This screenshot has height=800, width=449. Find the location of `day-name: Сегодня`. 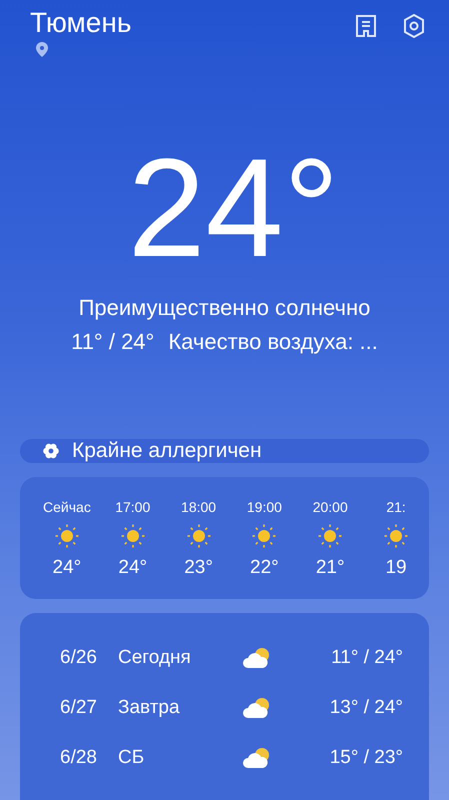

day-name: Сегодня is located at coordinates (155, 658).